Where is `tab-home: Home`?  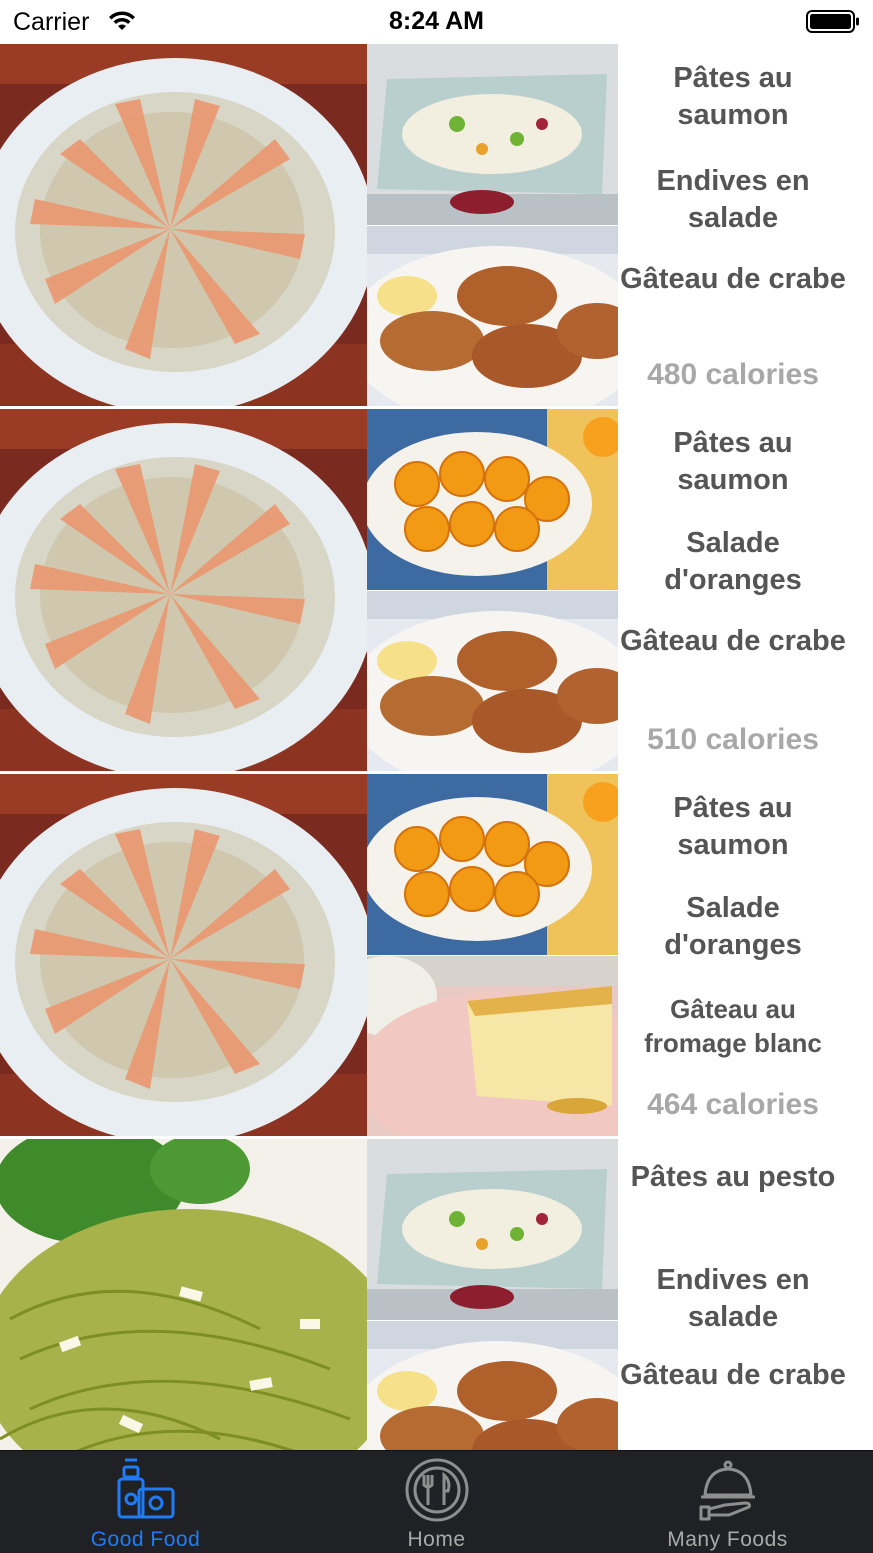 tab-home: Home is located at coordinates (436, 1502).